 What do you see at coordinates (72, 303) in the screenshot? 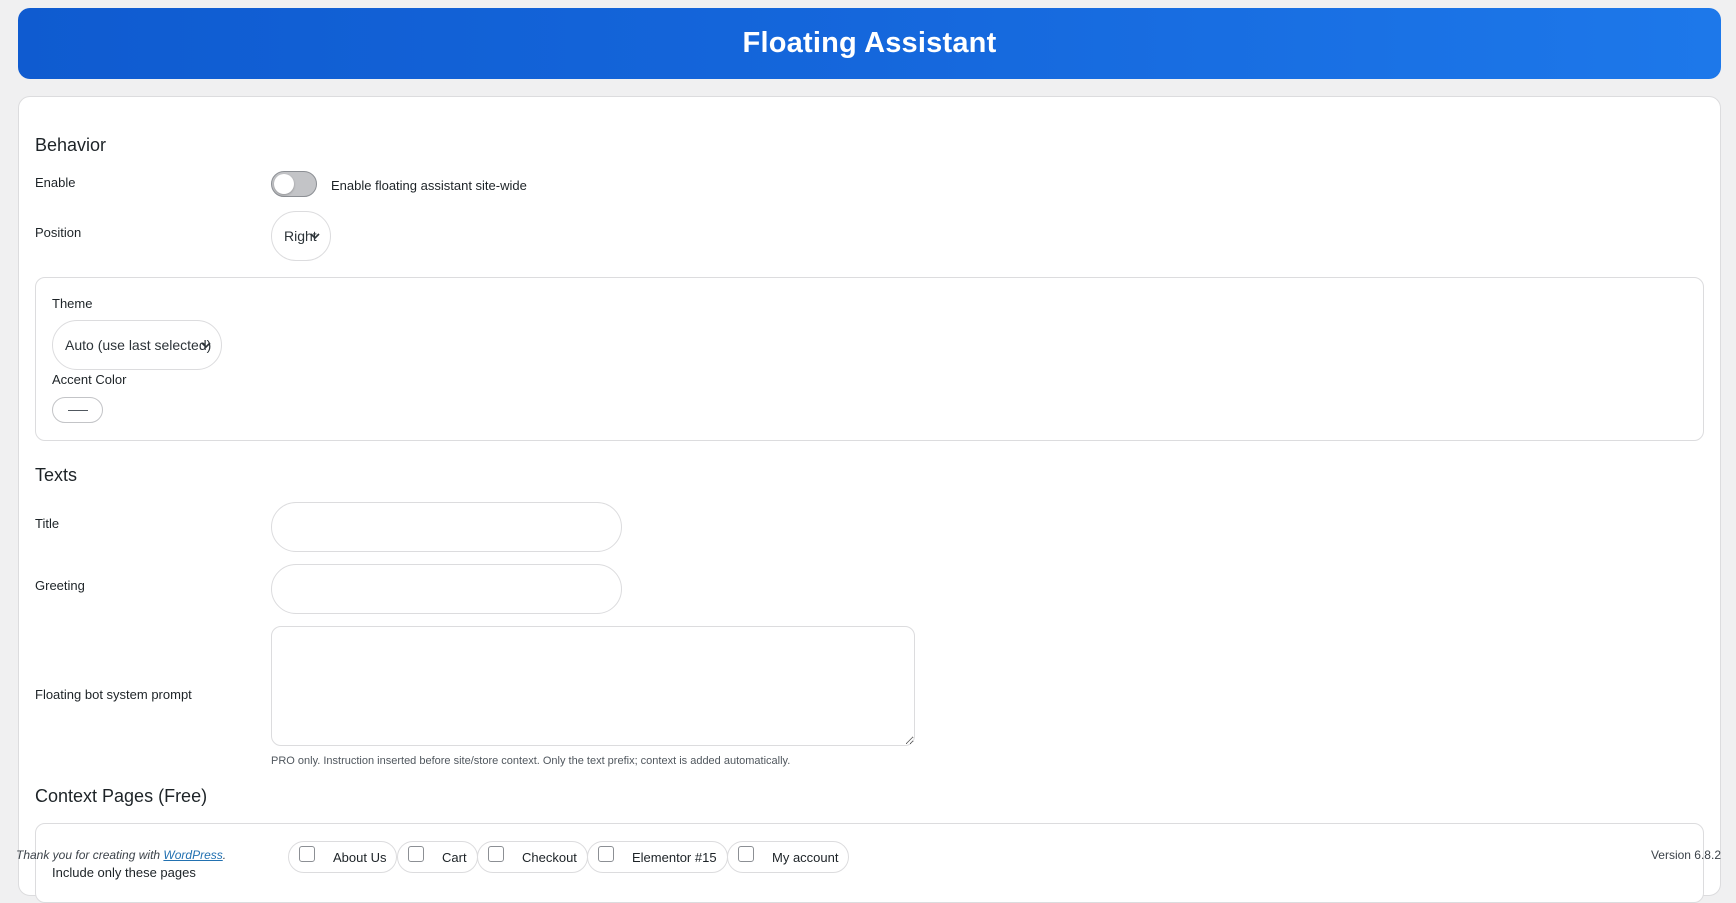
I see `theme-label: Theme` at bounding box center [72, 303].